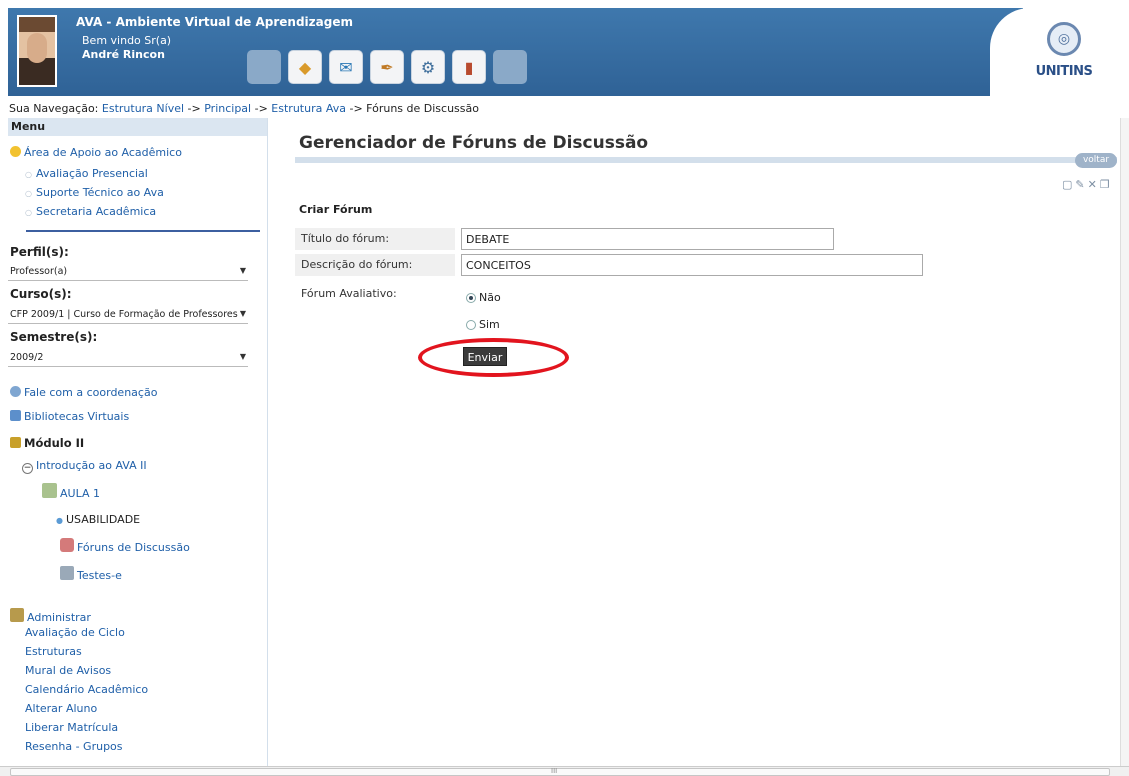  I want to click on sidebar-item-foruns: Fóruns de Discussão, so click(125, 546).